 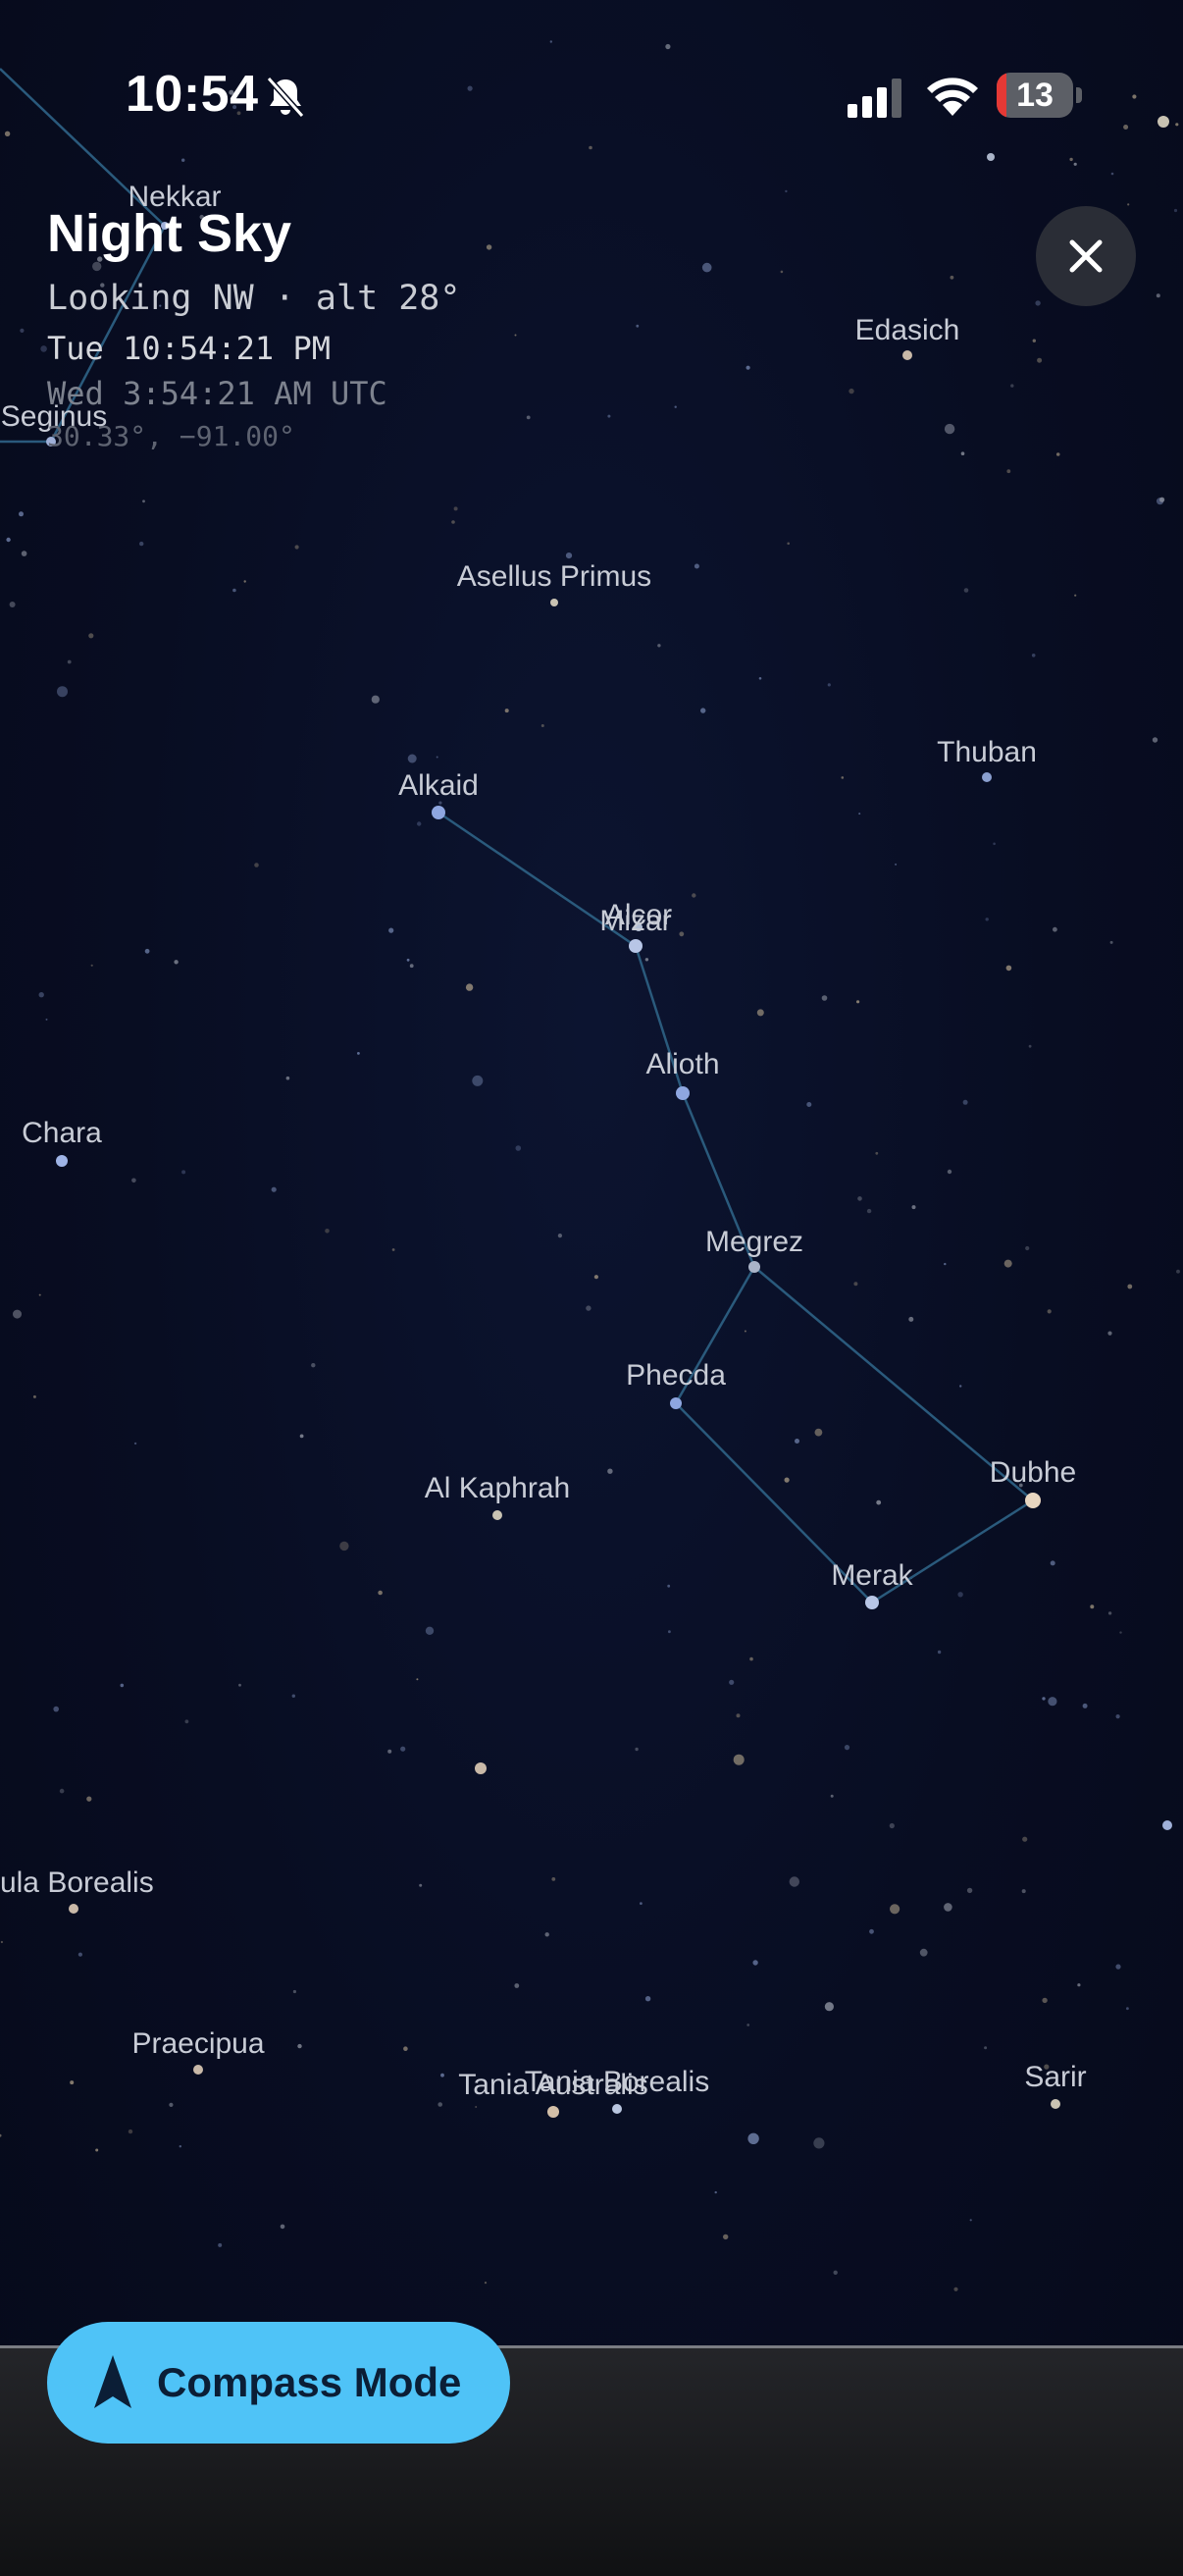 I want to click on star-chara, so click(x=62, y=1161).